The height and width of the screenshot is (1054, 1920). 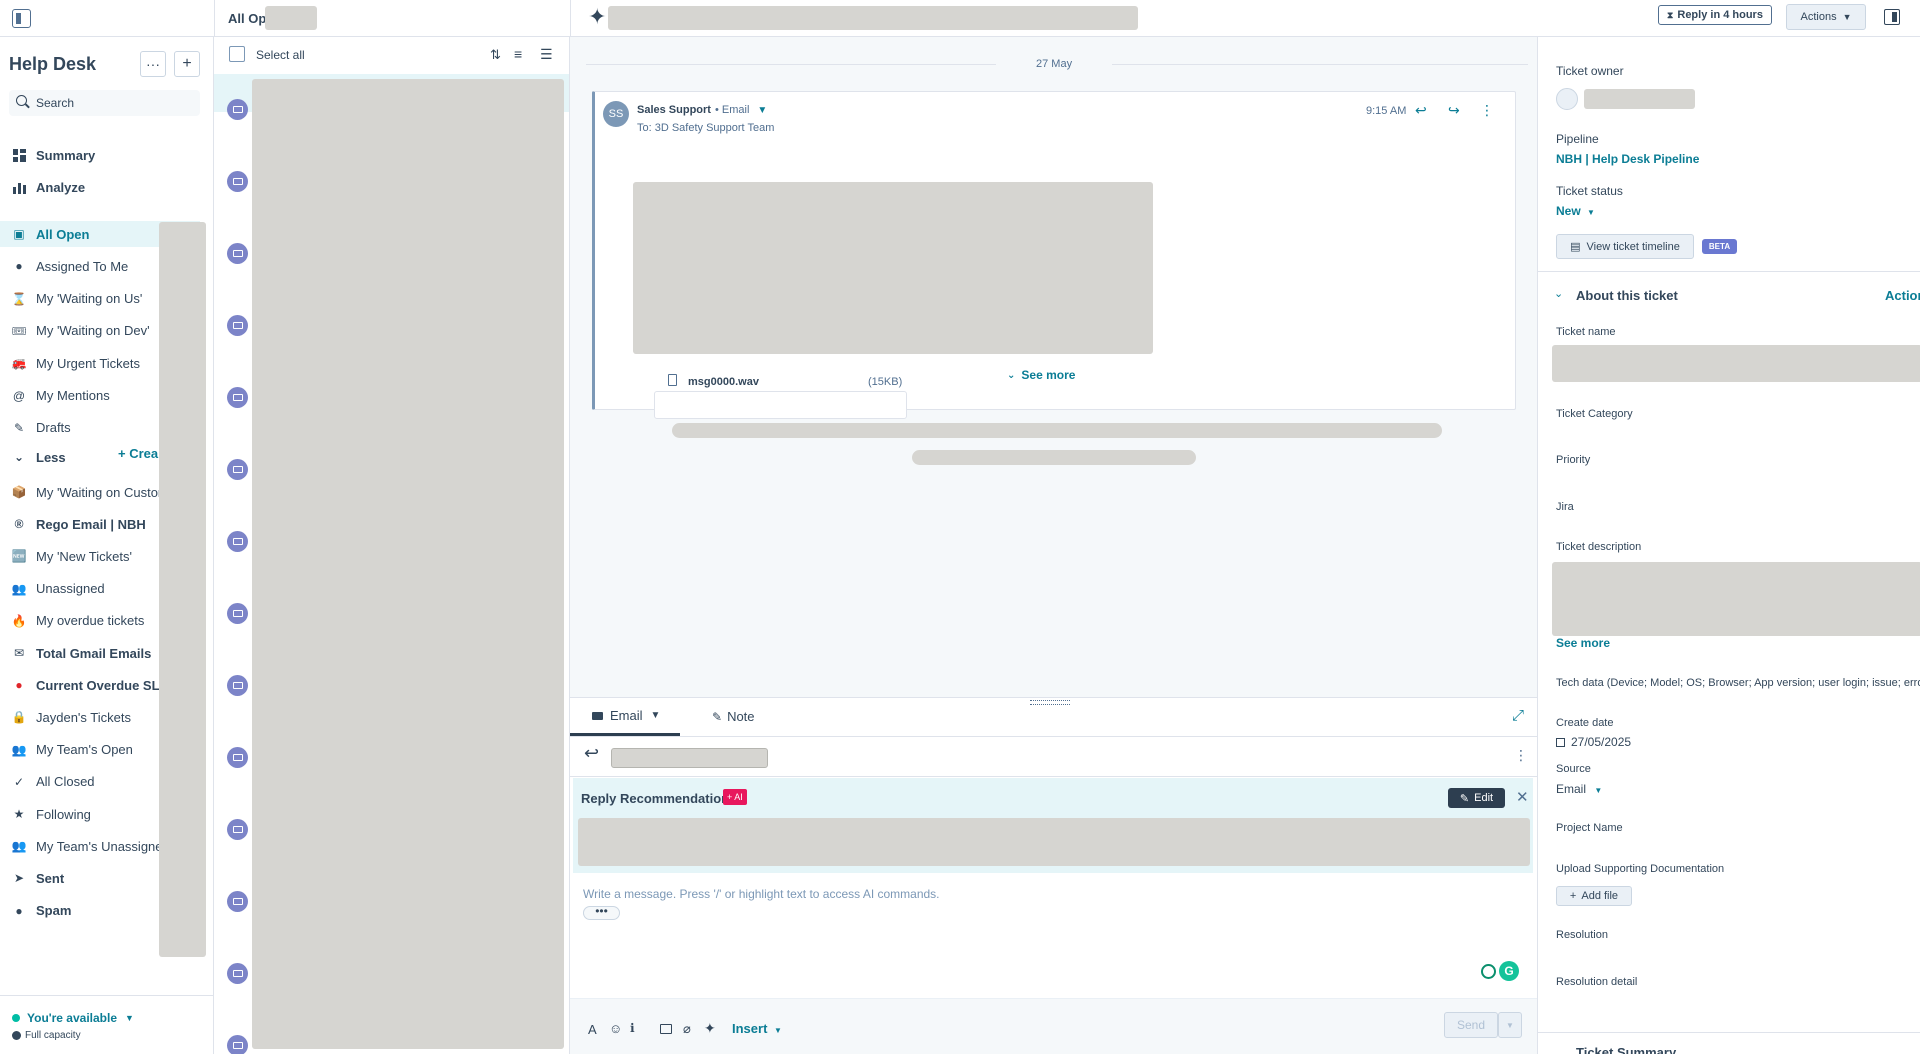 What do you see at coordinates (1670, 14) in the screenshot?
I see `hourglass-icon: ⧗` at bounding box center [1670, 14].